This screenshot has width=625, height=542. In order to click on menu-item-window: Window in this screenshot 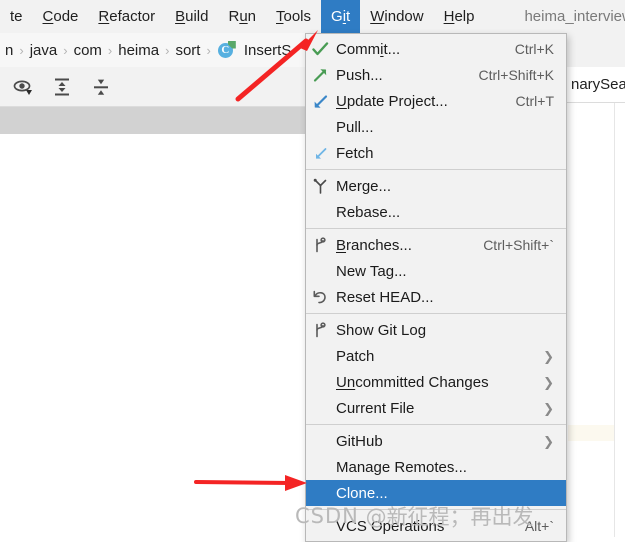, I will do `click(396, 16)`.